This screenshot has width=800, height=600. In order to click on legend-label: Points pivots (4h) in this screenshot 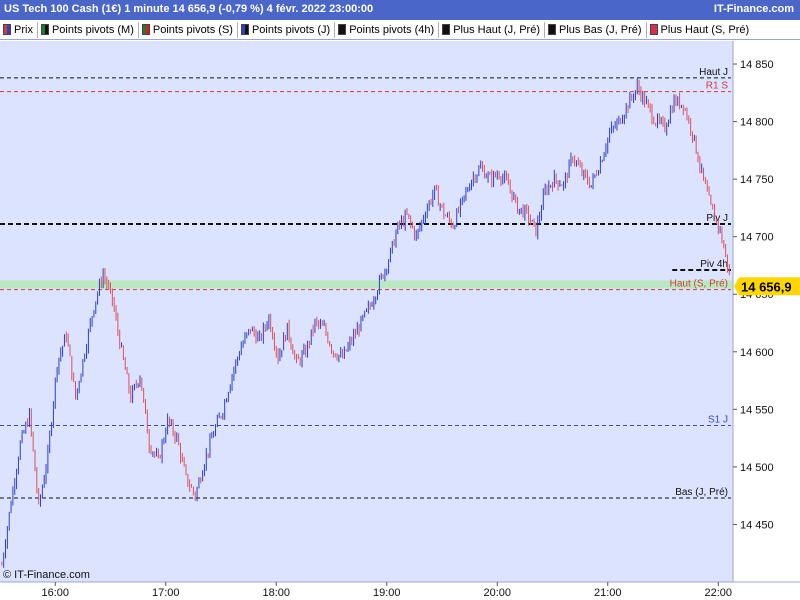, I will do `click(392, 29)`.